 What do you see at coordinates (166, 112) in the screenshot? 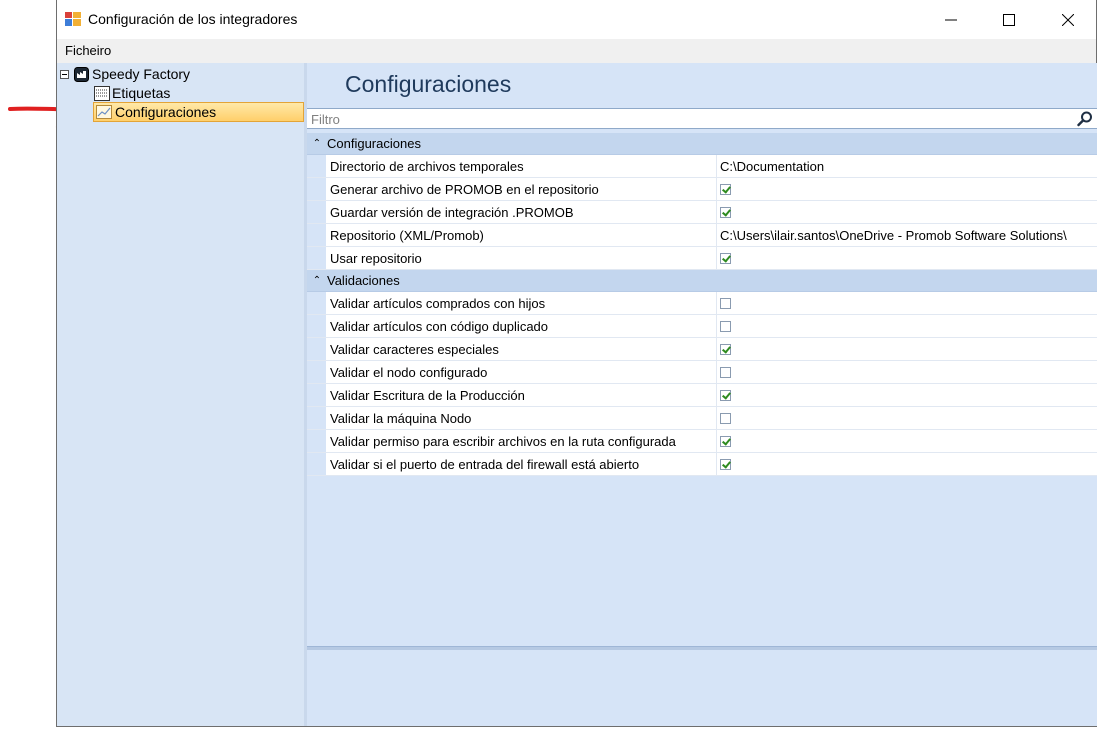
I see `tree-item-label: Configuraciones` at bounding box center [166, 112].